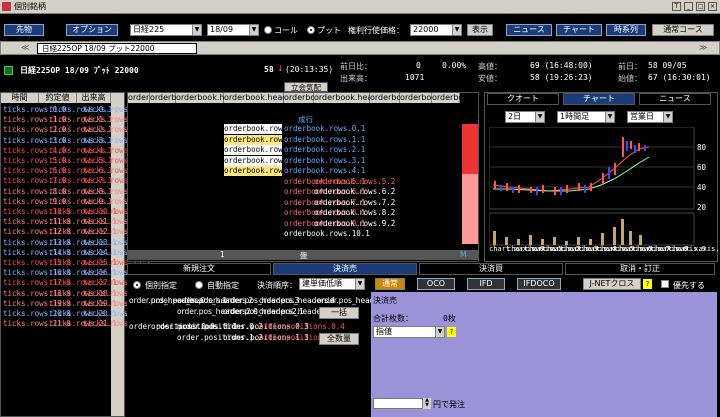 The image size is (720, 417). What do you see at coordinates (398, 403) in the screenshot?
I see `price-input` at bounding box center [398, 403].